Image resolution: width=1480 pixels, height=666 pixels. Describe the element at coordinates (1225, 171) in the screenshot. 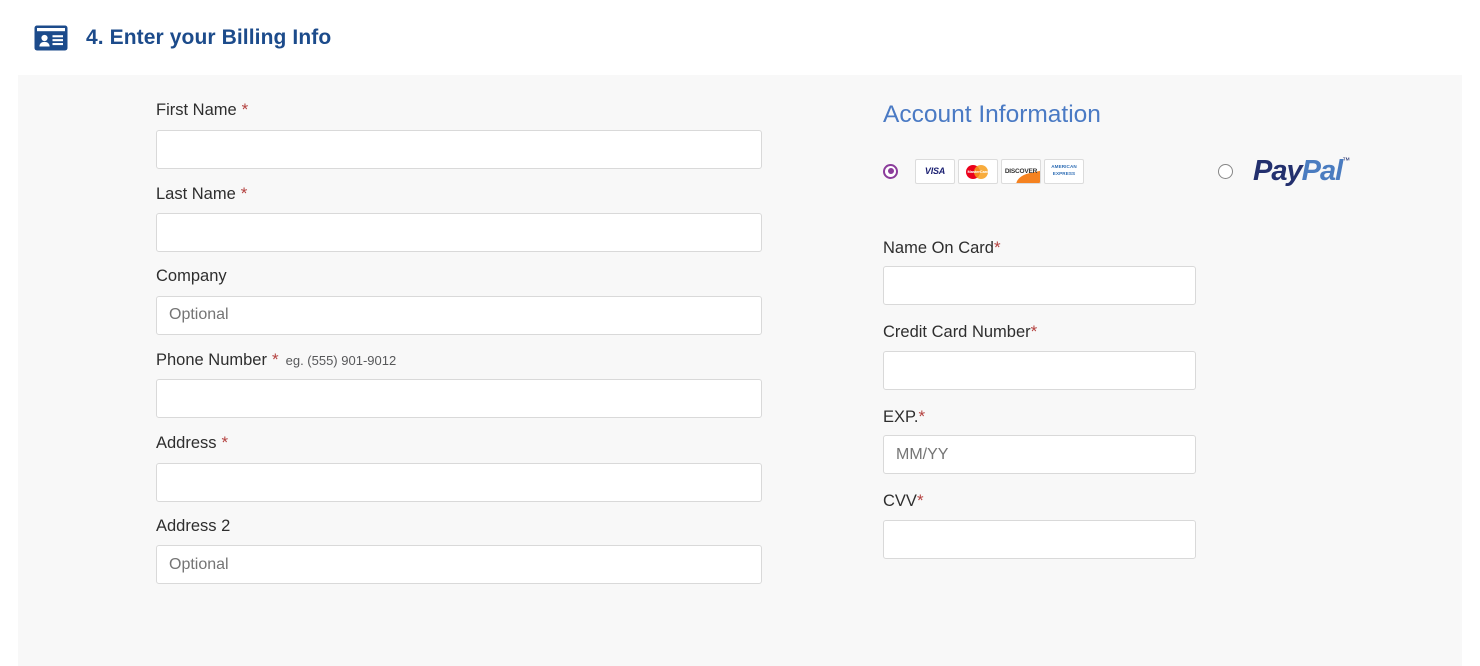

I see `radio-paypal` at that location.